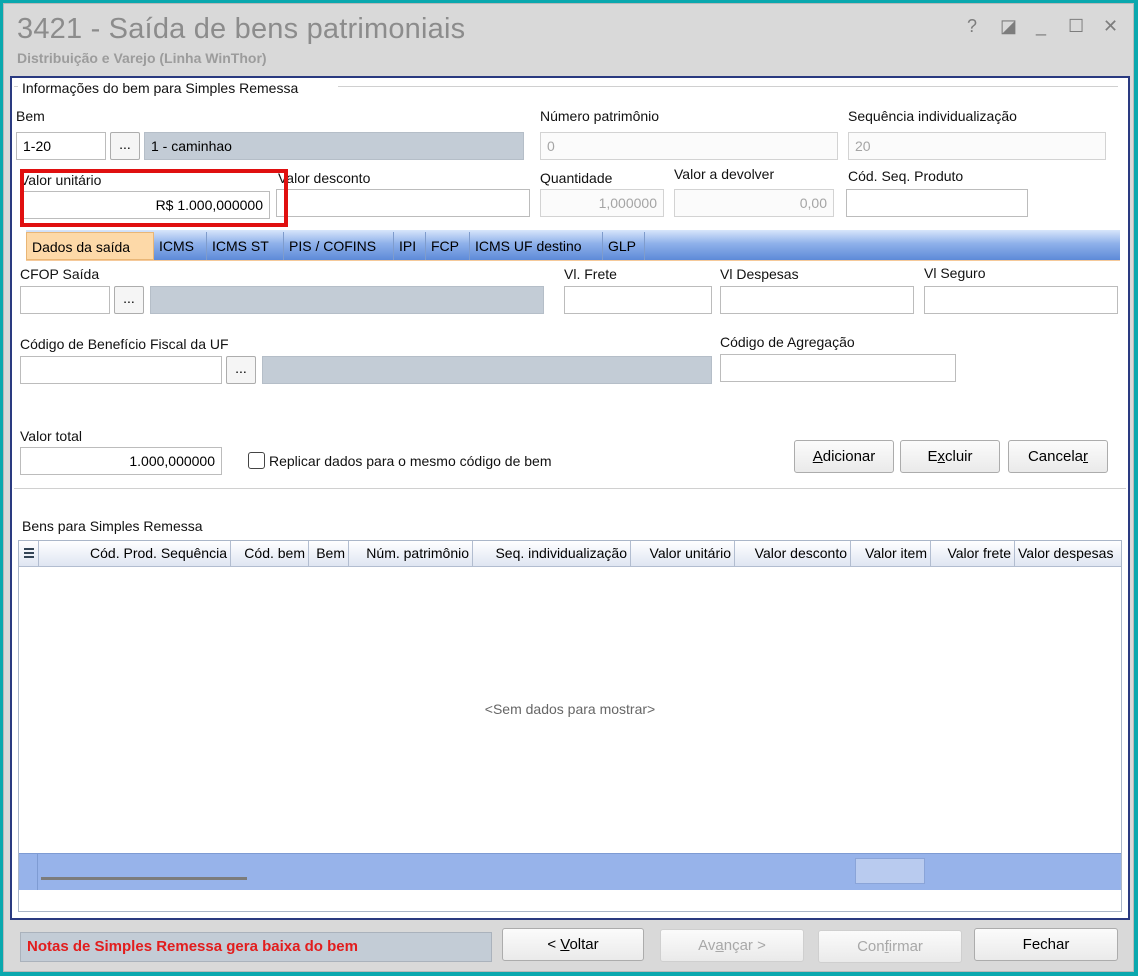  Describe the element at coordinates (724, 174) in the screenshot. I see `valor-devolver-label: Valor a devolver` at that location.